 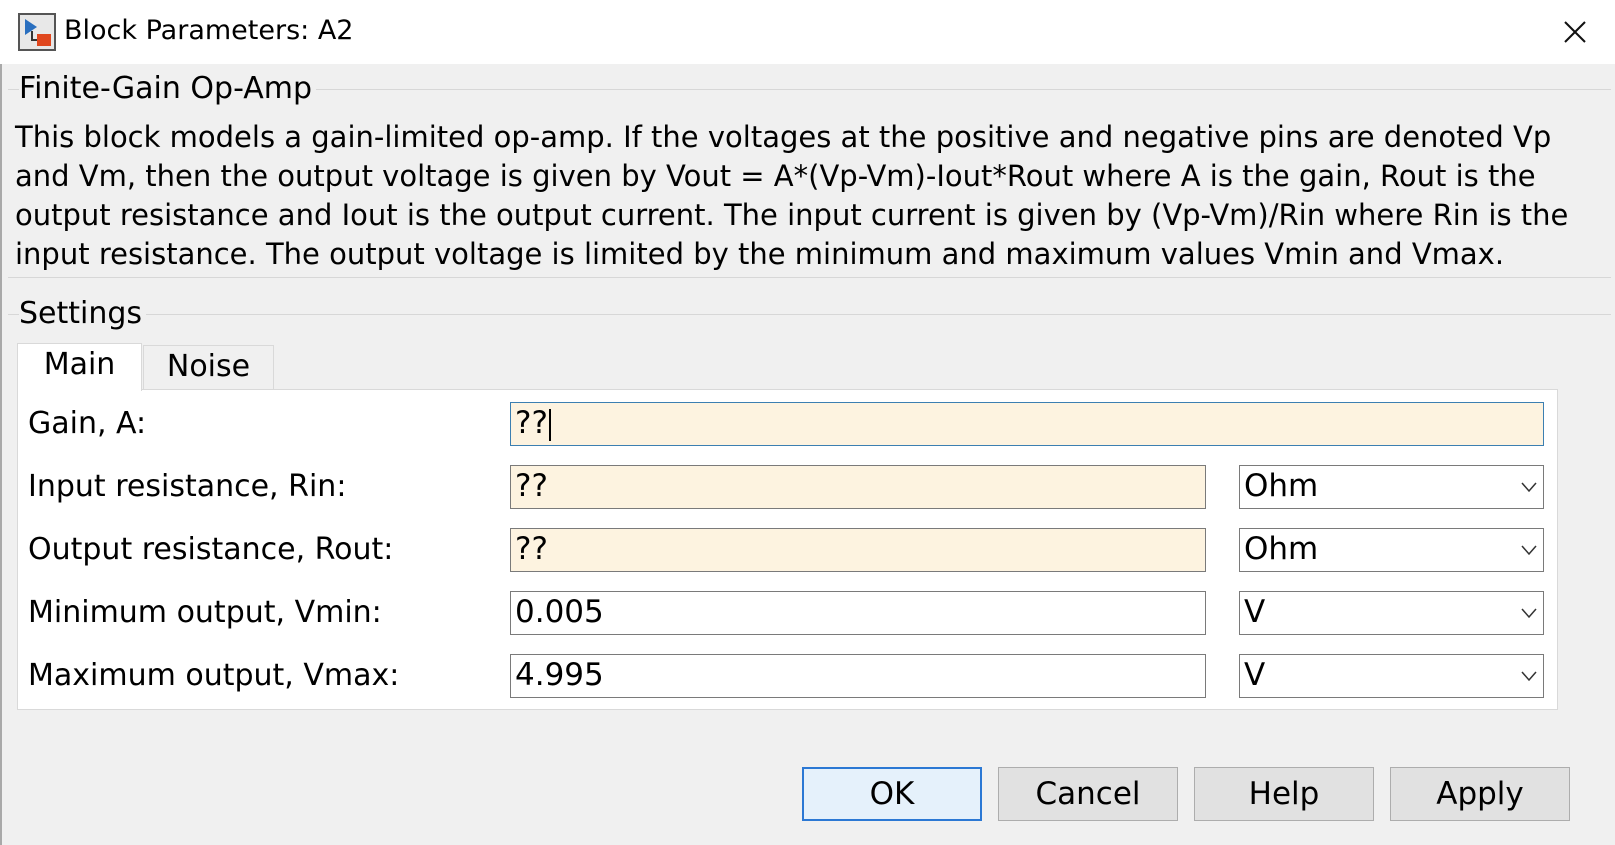 What do you see at coordinates (1284, 794) in the screenshot?
I see `help-button: Help` at bounding box center [1284, 794].